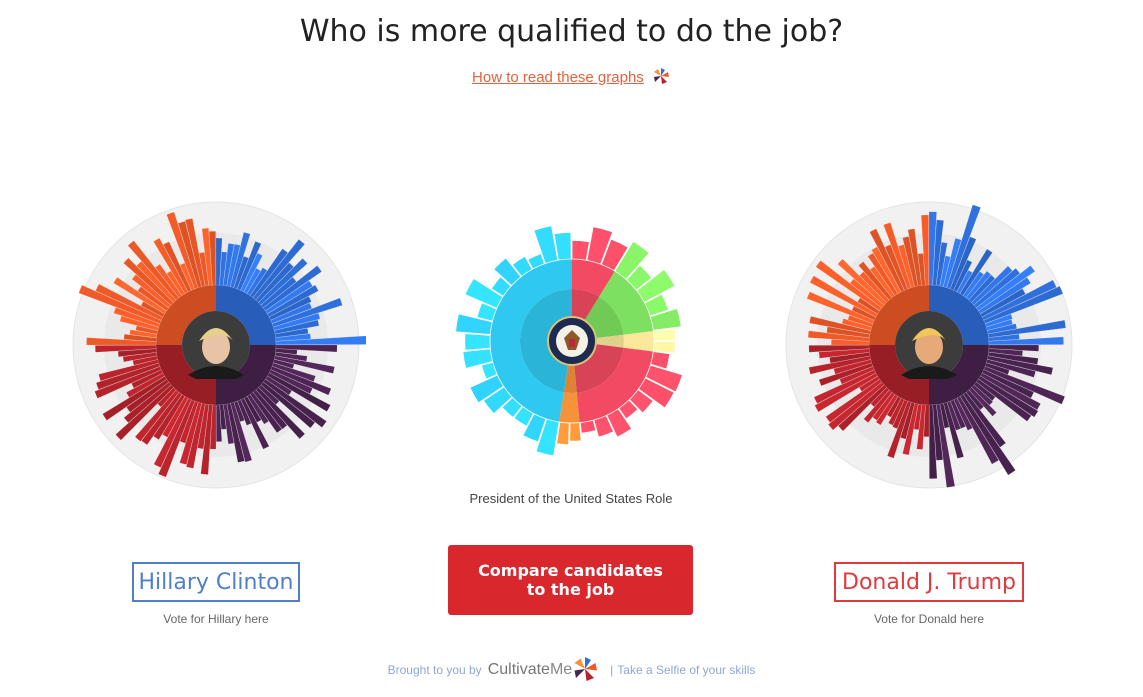  I want to click on cultivateme-brand: CultivateMe, so click(530, 670).